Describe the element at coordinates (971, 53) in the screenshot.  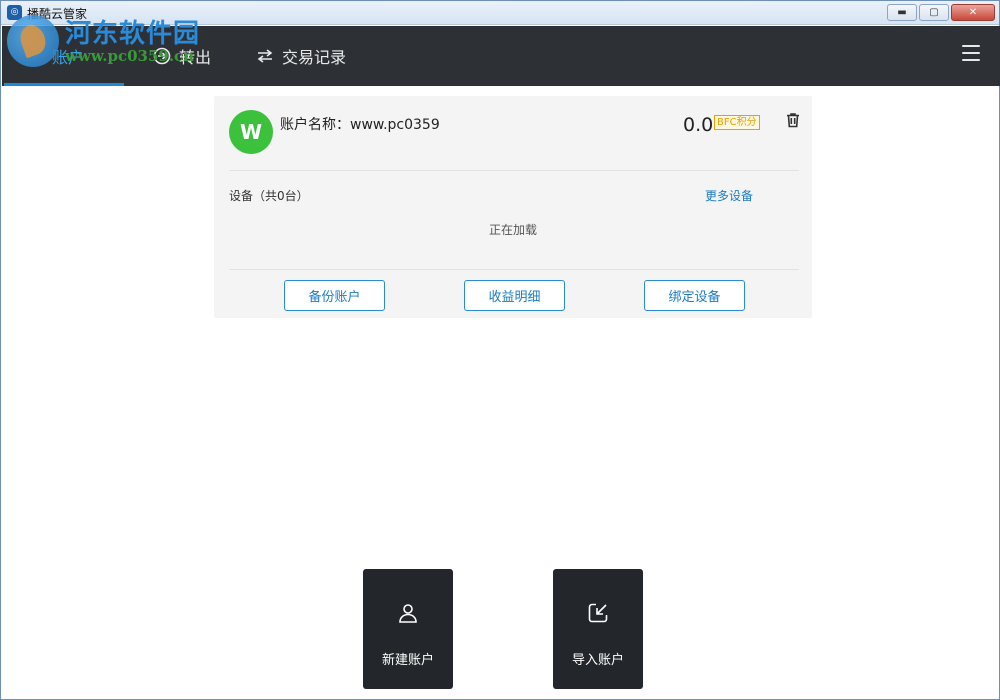
I see `hamburger-menu-icon` at that location.